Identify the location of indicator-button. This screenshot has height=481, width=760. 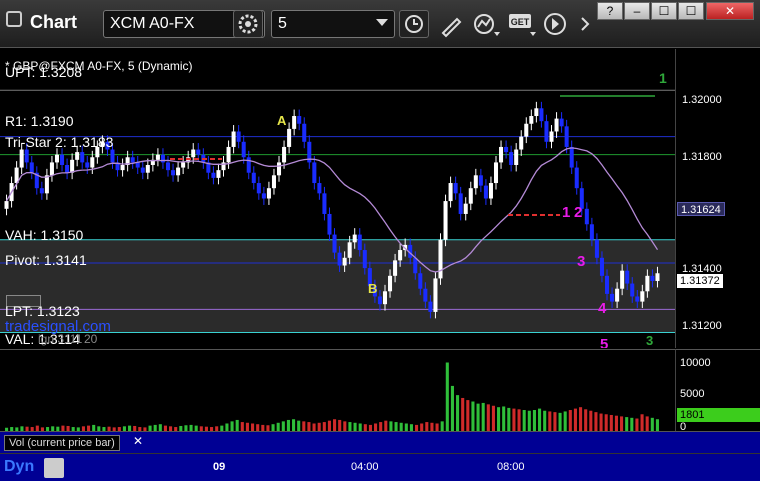
(487, 25).